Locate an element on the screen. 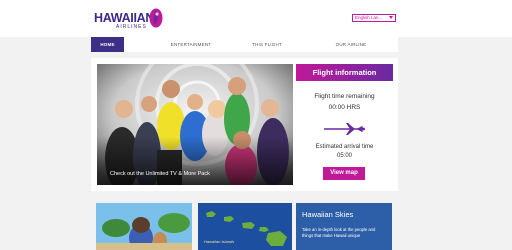 Image resolution: width=512 pixels, height=250 pixels. airplane-icon is located at coordinates (344, 129).